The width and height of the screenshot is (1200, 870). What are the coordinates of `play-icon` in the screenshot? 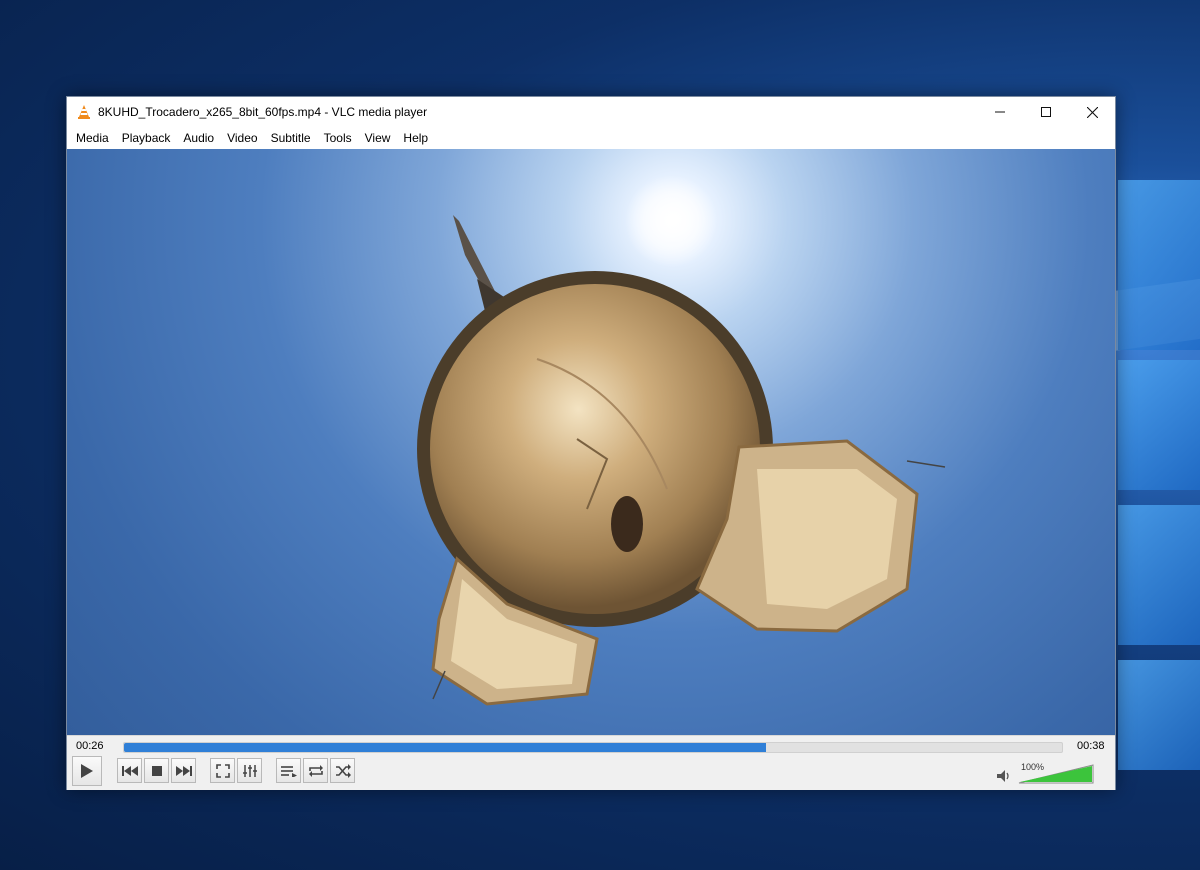 It's located at (87, 771).